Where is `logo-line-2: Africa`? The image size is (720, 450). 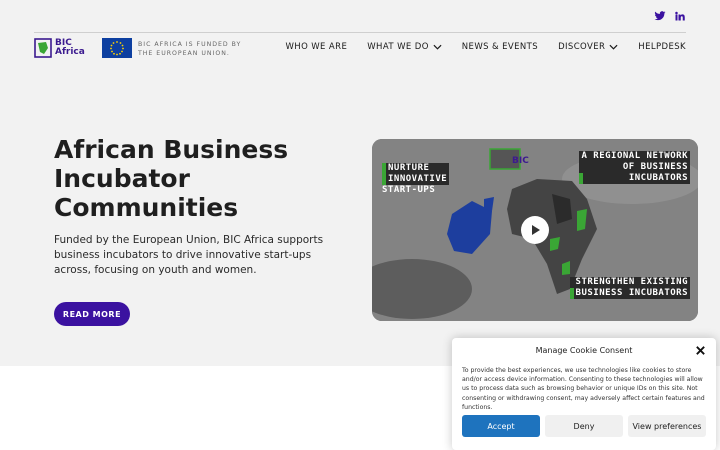 logo-line-2: Africa is located at coordinates (70, 52).